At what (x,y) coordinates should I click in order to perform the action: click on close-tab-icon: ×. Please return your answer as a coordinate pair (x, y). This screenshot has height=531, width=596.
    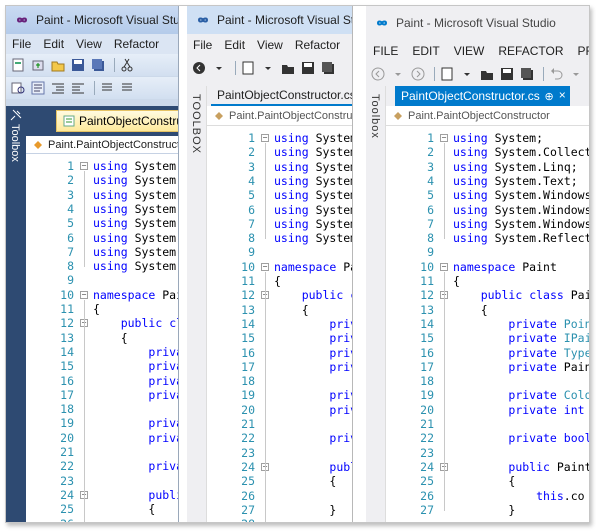
    Looking at the image, I should click on (562, 95).